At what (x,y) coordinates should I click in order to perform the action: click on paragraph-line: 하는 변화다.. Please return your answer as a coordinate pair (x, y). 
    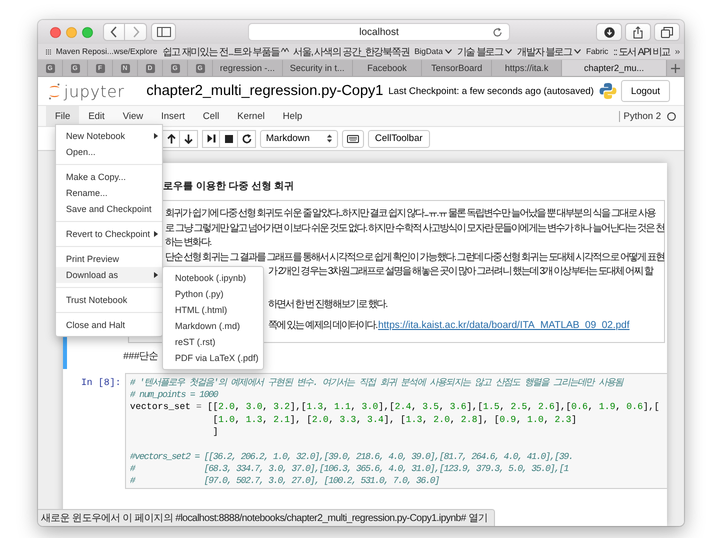
    Looking at the image, I should click on (188, 243).